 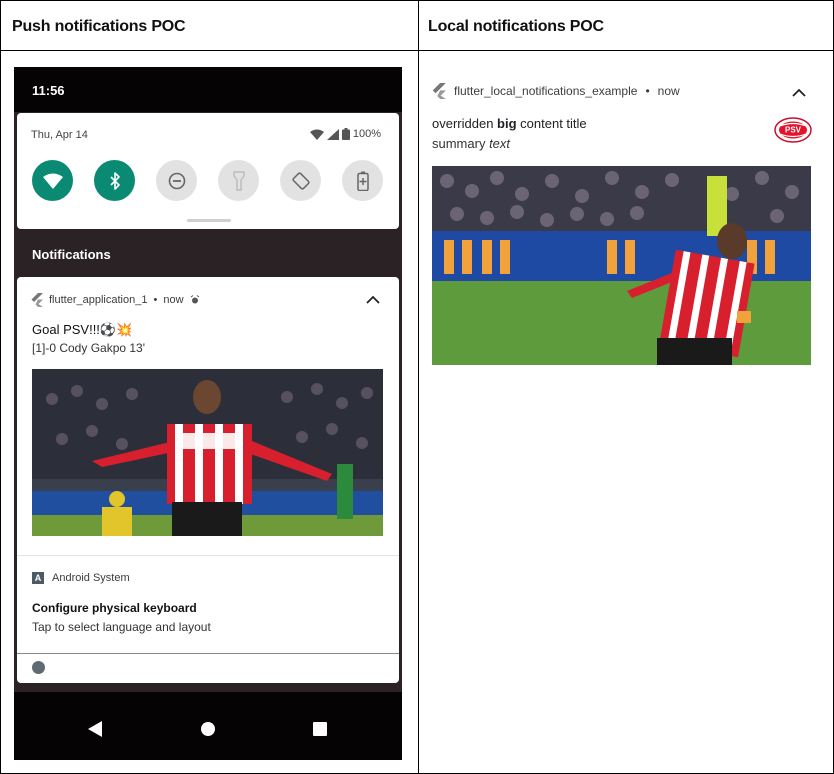 What do you see at coordinates (546, 91) in the screenshot?
I see `local-app-name: flutter_local_notifications_example` at bounding box center [546, 91].